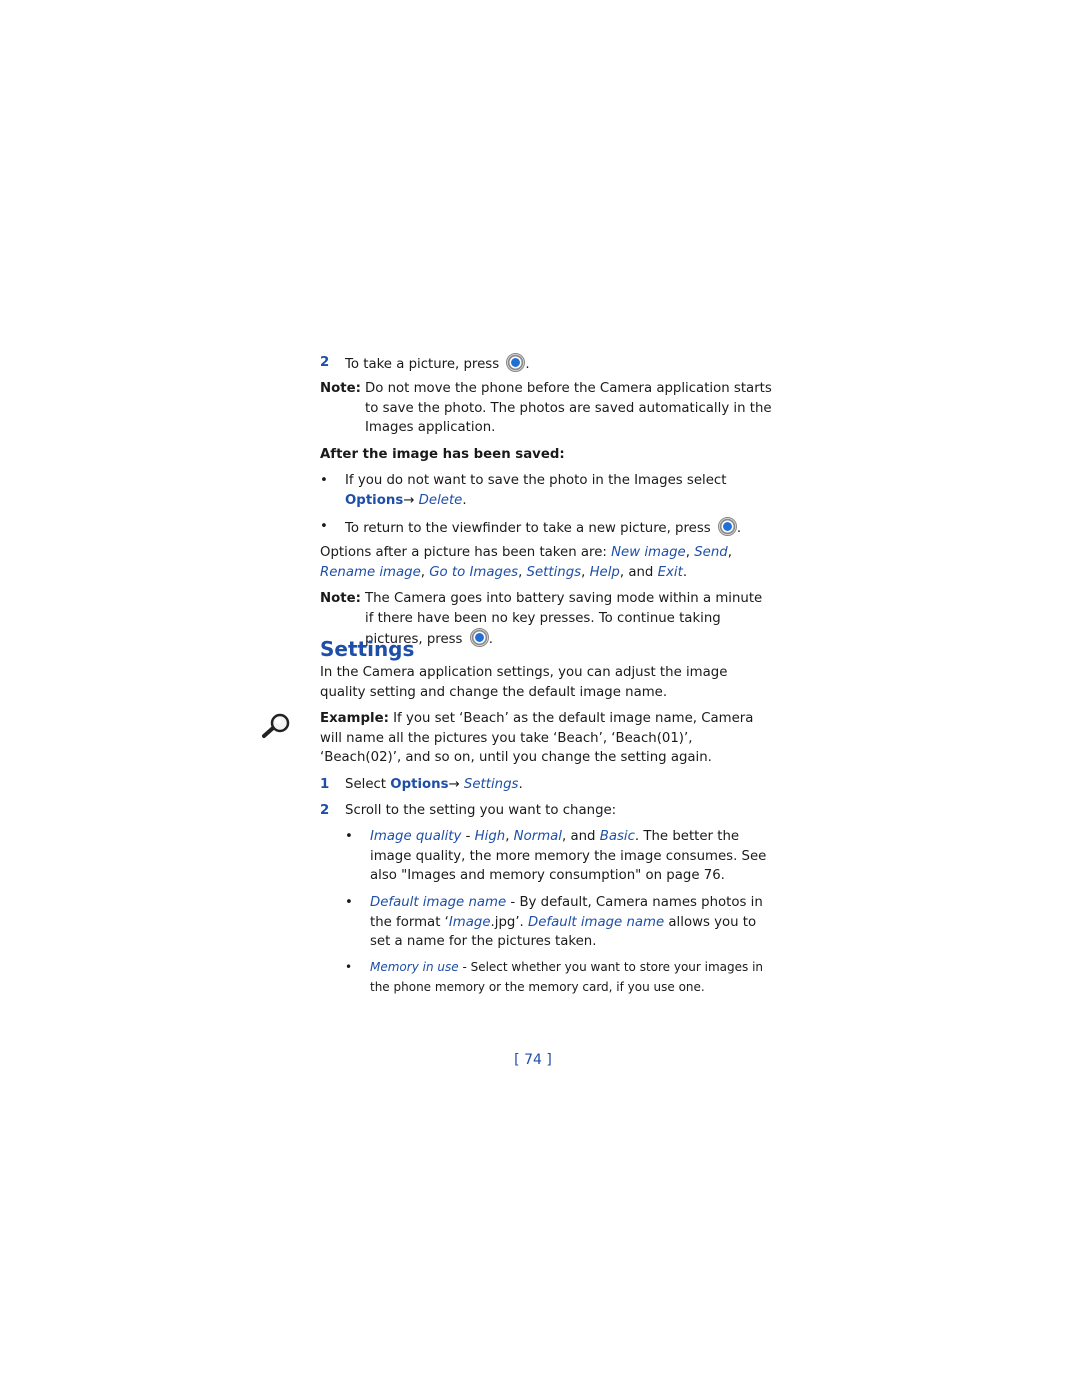  What do you see at coordinates (648, 552) in the screenshot?
I see `option-new-image: New image` at bounding box center [648, 552].